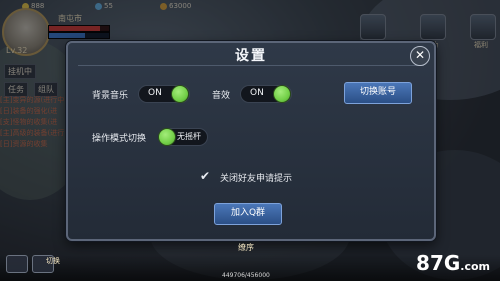  What do you see at coordinates (53, 261) in the screenshot?
I see `chat-switch-label: 切换` at bounding box center [53, 261].